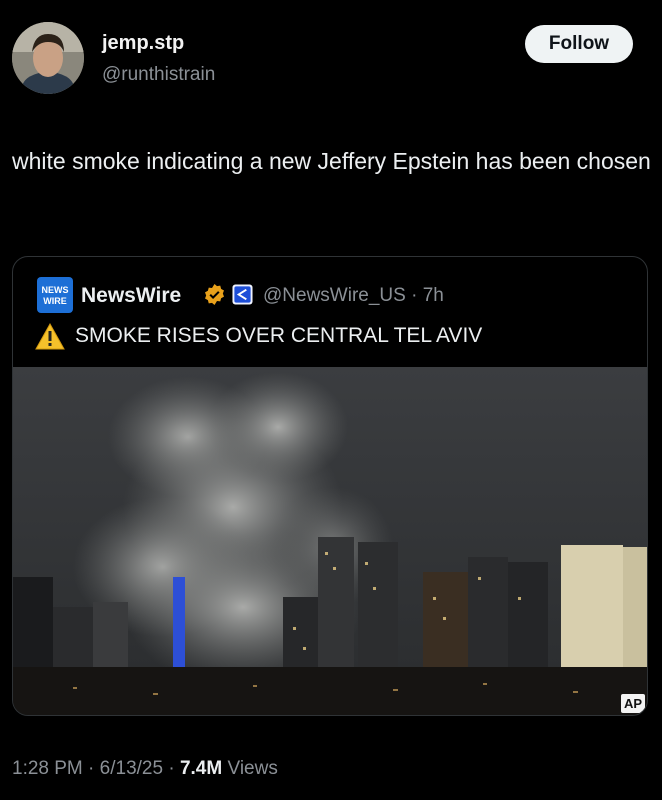  I want to click on post-time: 1:28 PM, so click(47, 768).